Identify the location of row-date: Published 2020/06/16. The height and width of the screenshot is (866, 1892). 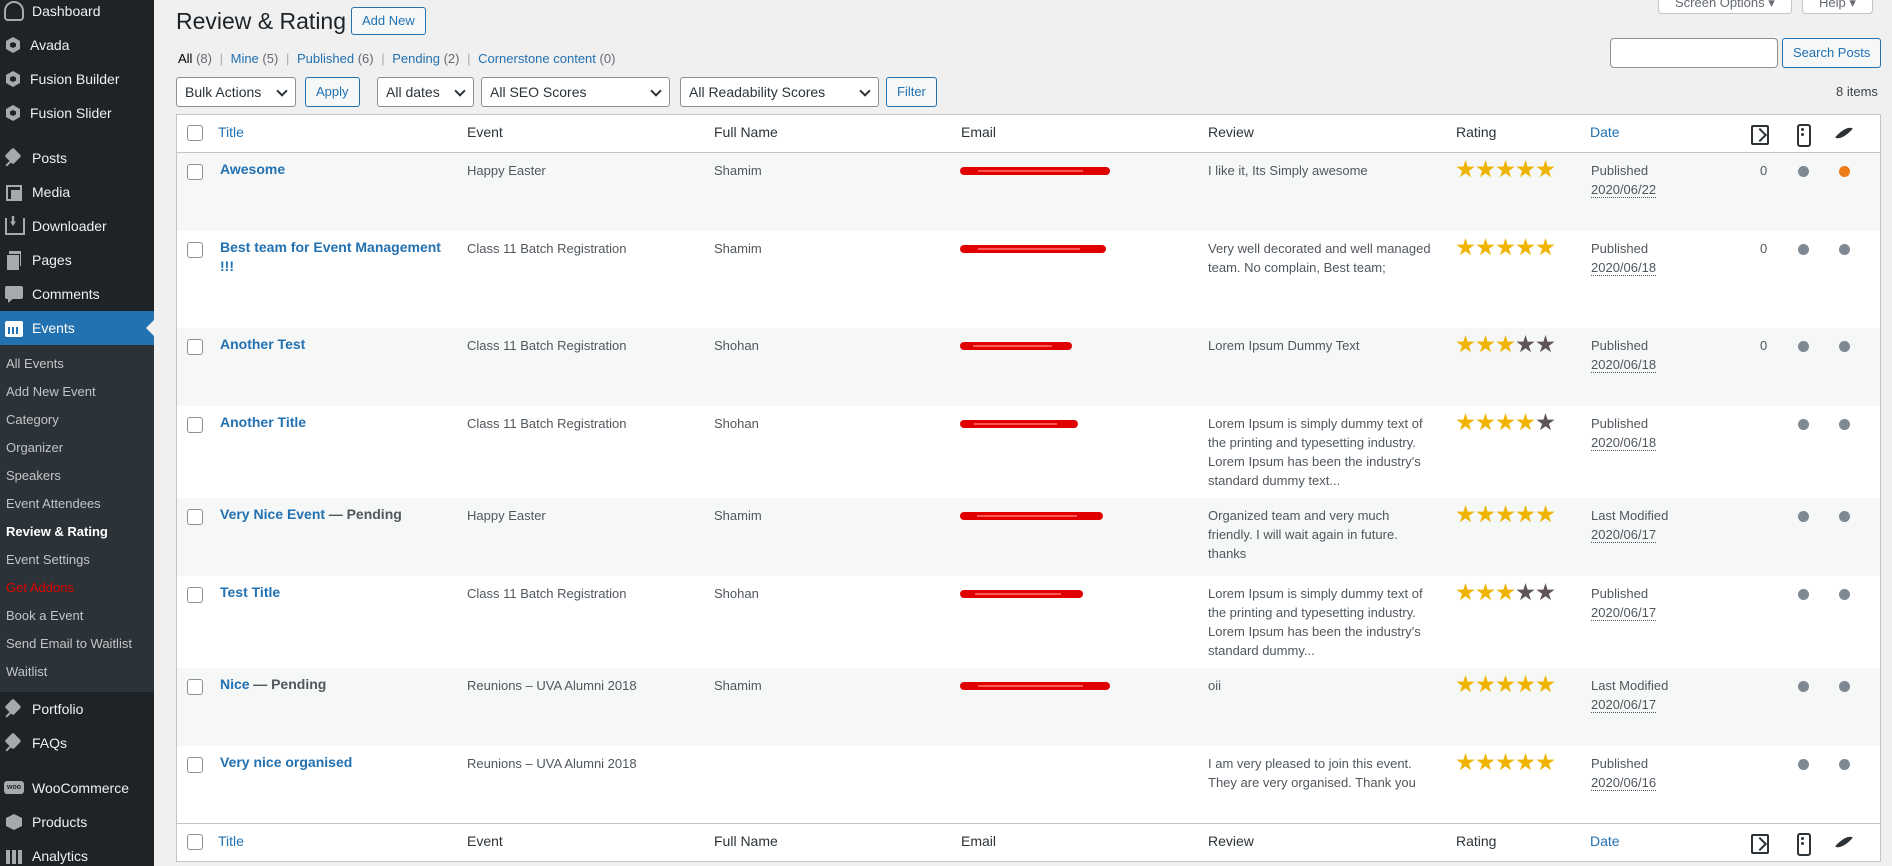
(1624, 773).